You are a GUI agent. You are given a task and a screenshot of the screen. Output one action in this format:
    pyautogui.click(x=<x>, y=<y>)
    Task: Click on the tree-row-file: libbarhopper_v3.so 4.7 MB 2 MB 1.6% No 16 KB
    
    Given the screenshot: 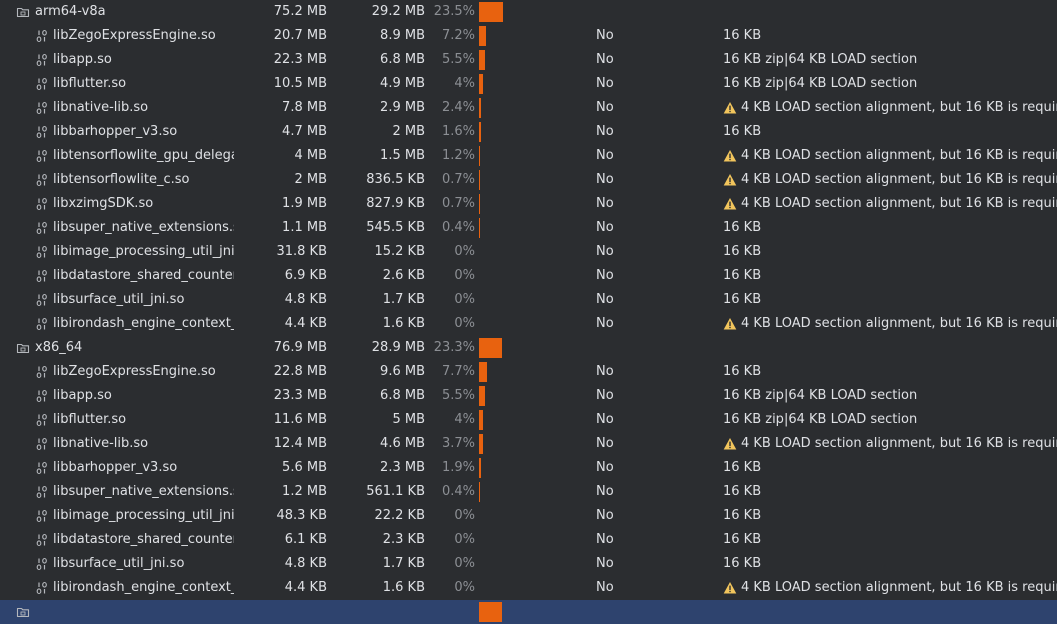 What is the action you would take?
    pyautogui.click(x=528, y=132)
    